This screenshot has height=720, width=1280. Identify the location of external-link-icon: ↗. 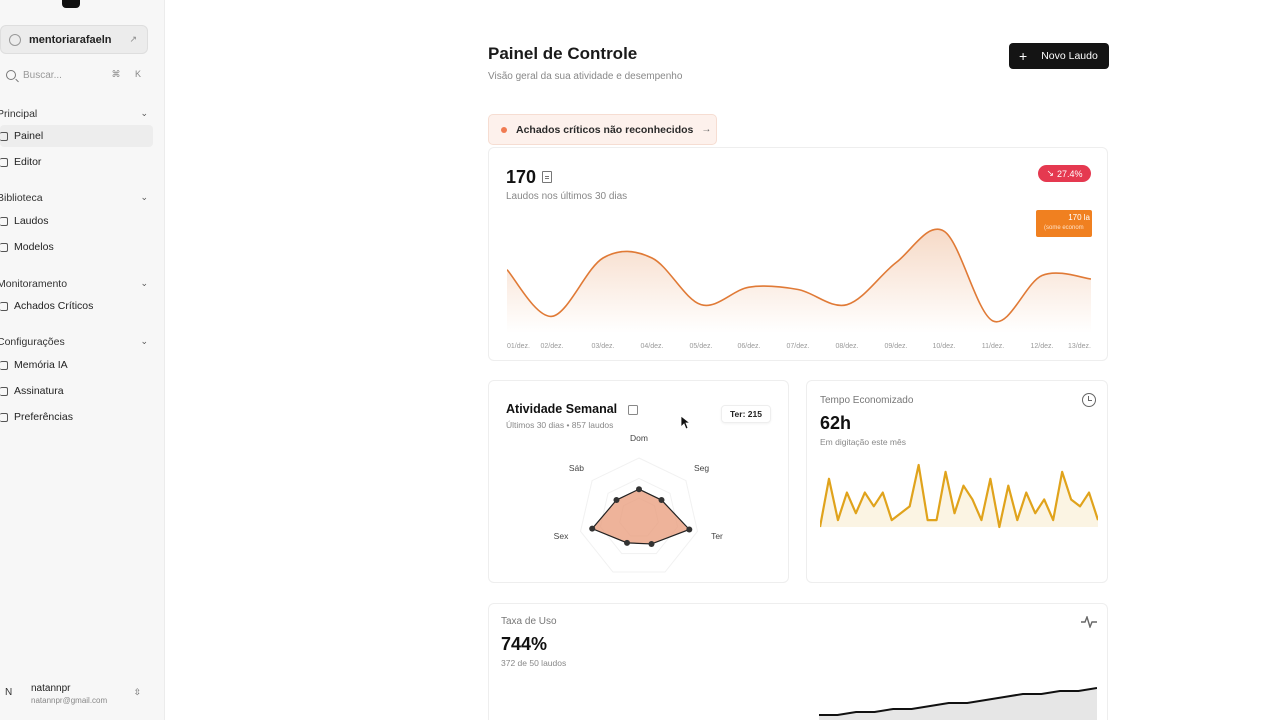
(133, 39).